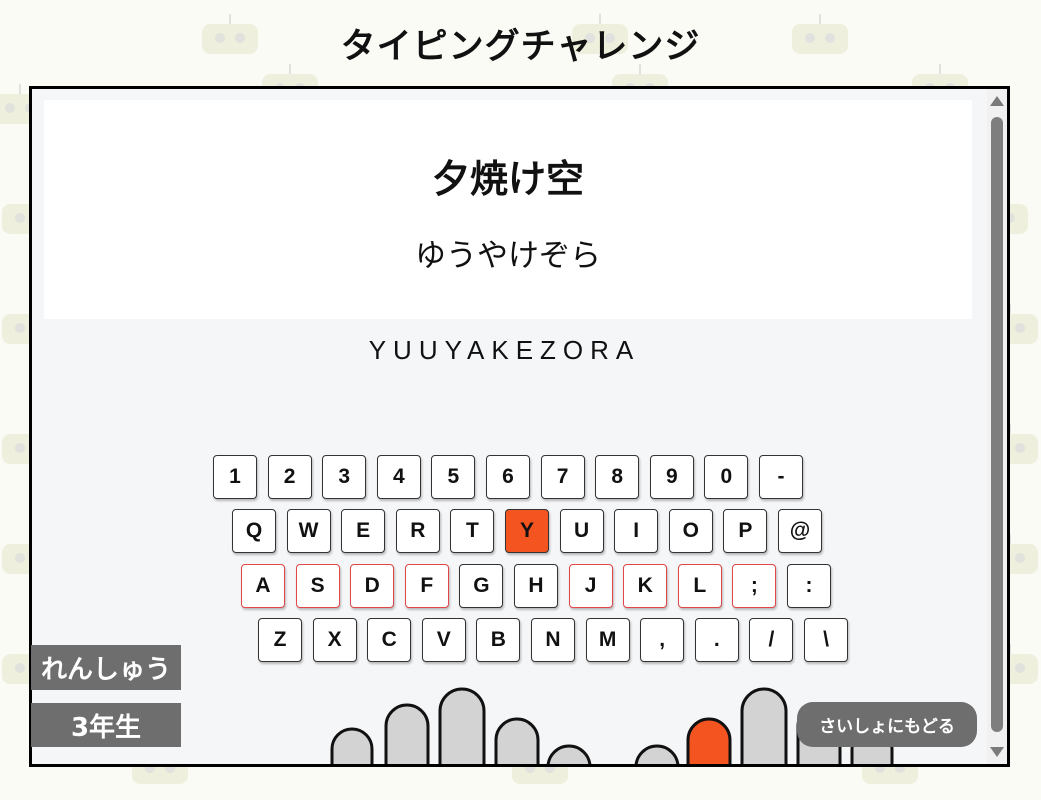  Describe the element at coordinates (657, 754) in the screenshot. I see `right-thumb-finger` at that location.